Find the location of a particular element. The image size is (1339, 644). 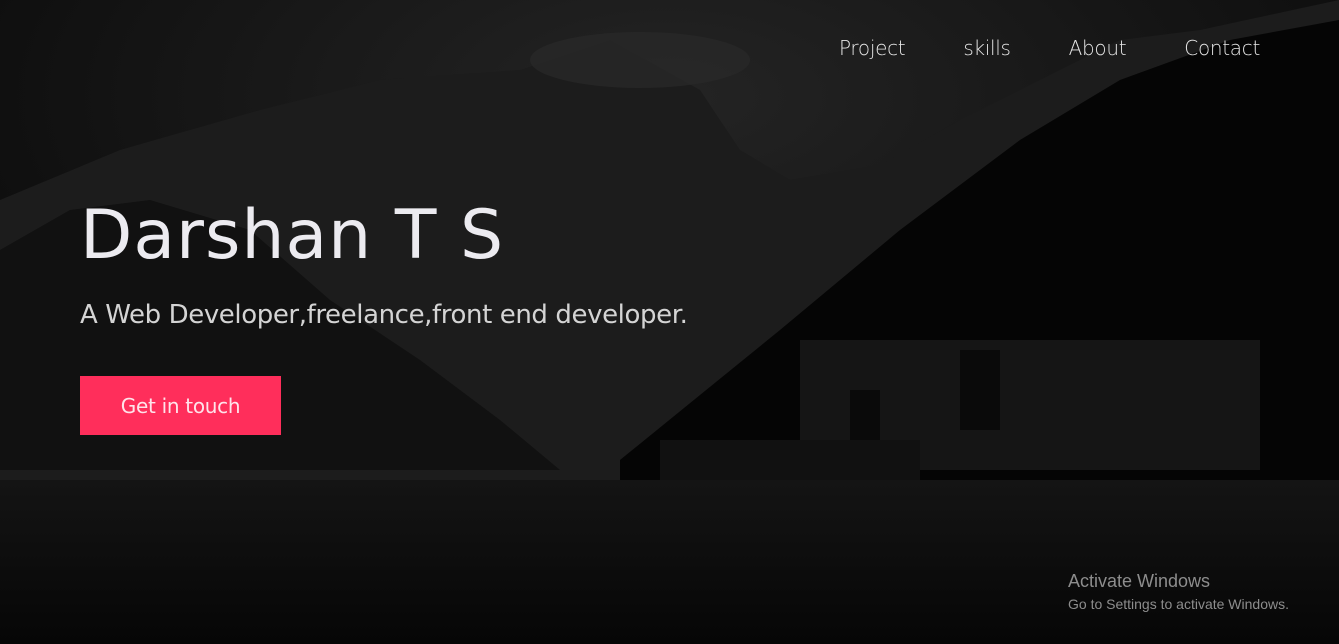

main-nav: Project skills About Contact is located at coordinates (1049, 48).